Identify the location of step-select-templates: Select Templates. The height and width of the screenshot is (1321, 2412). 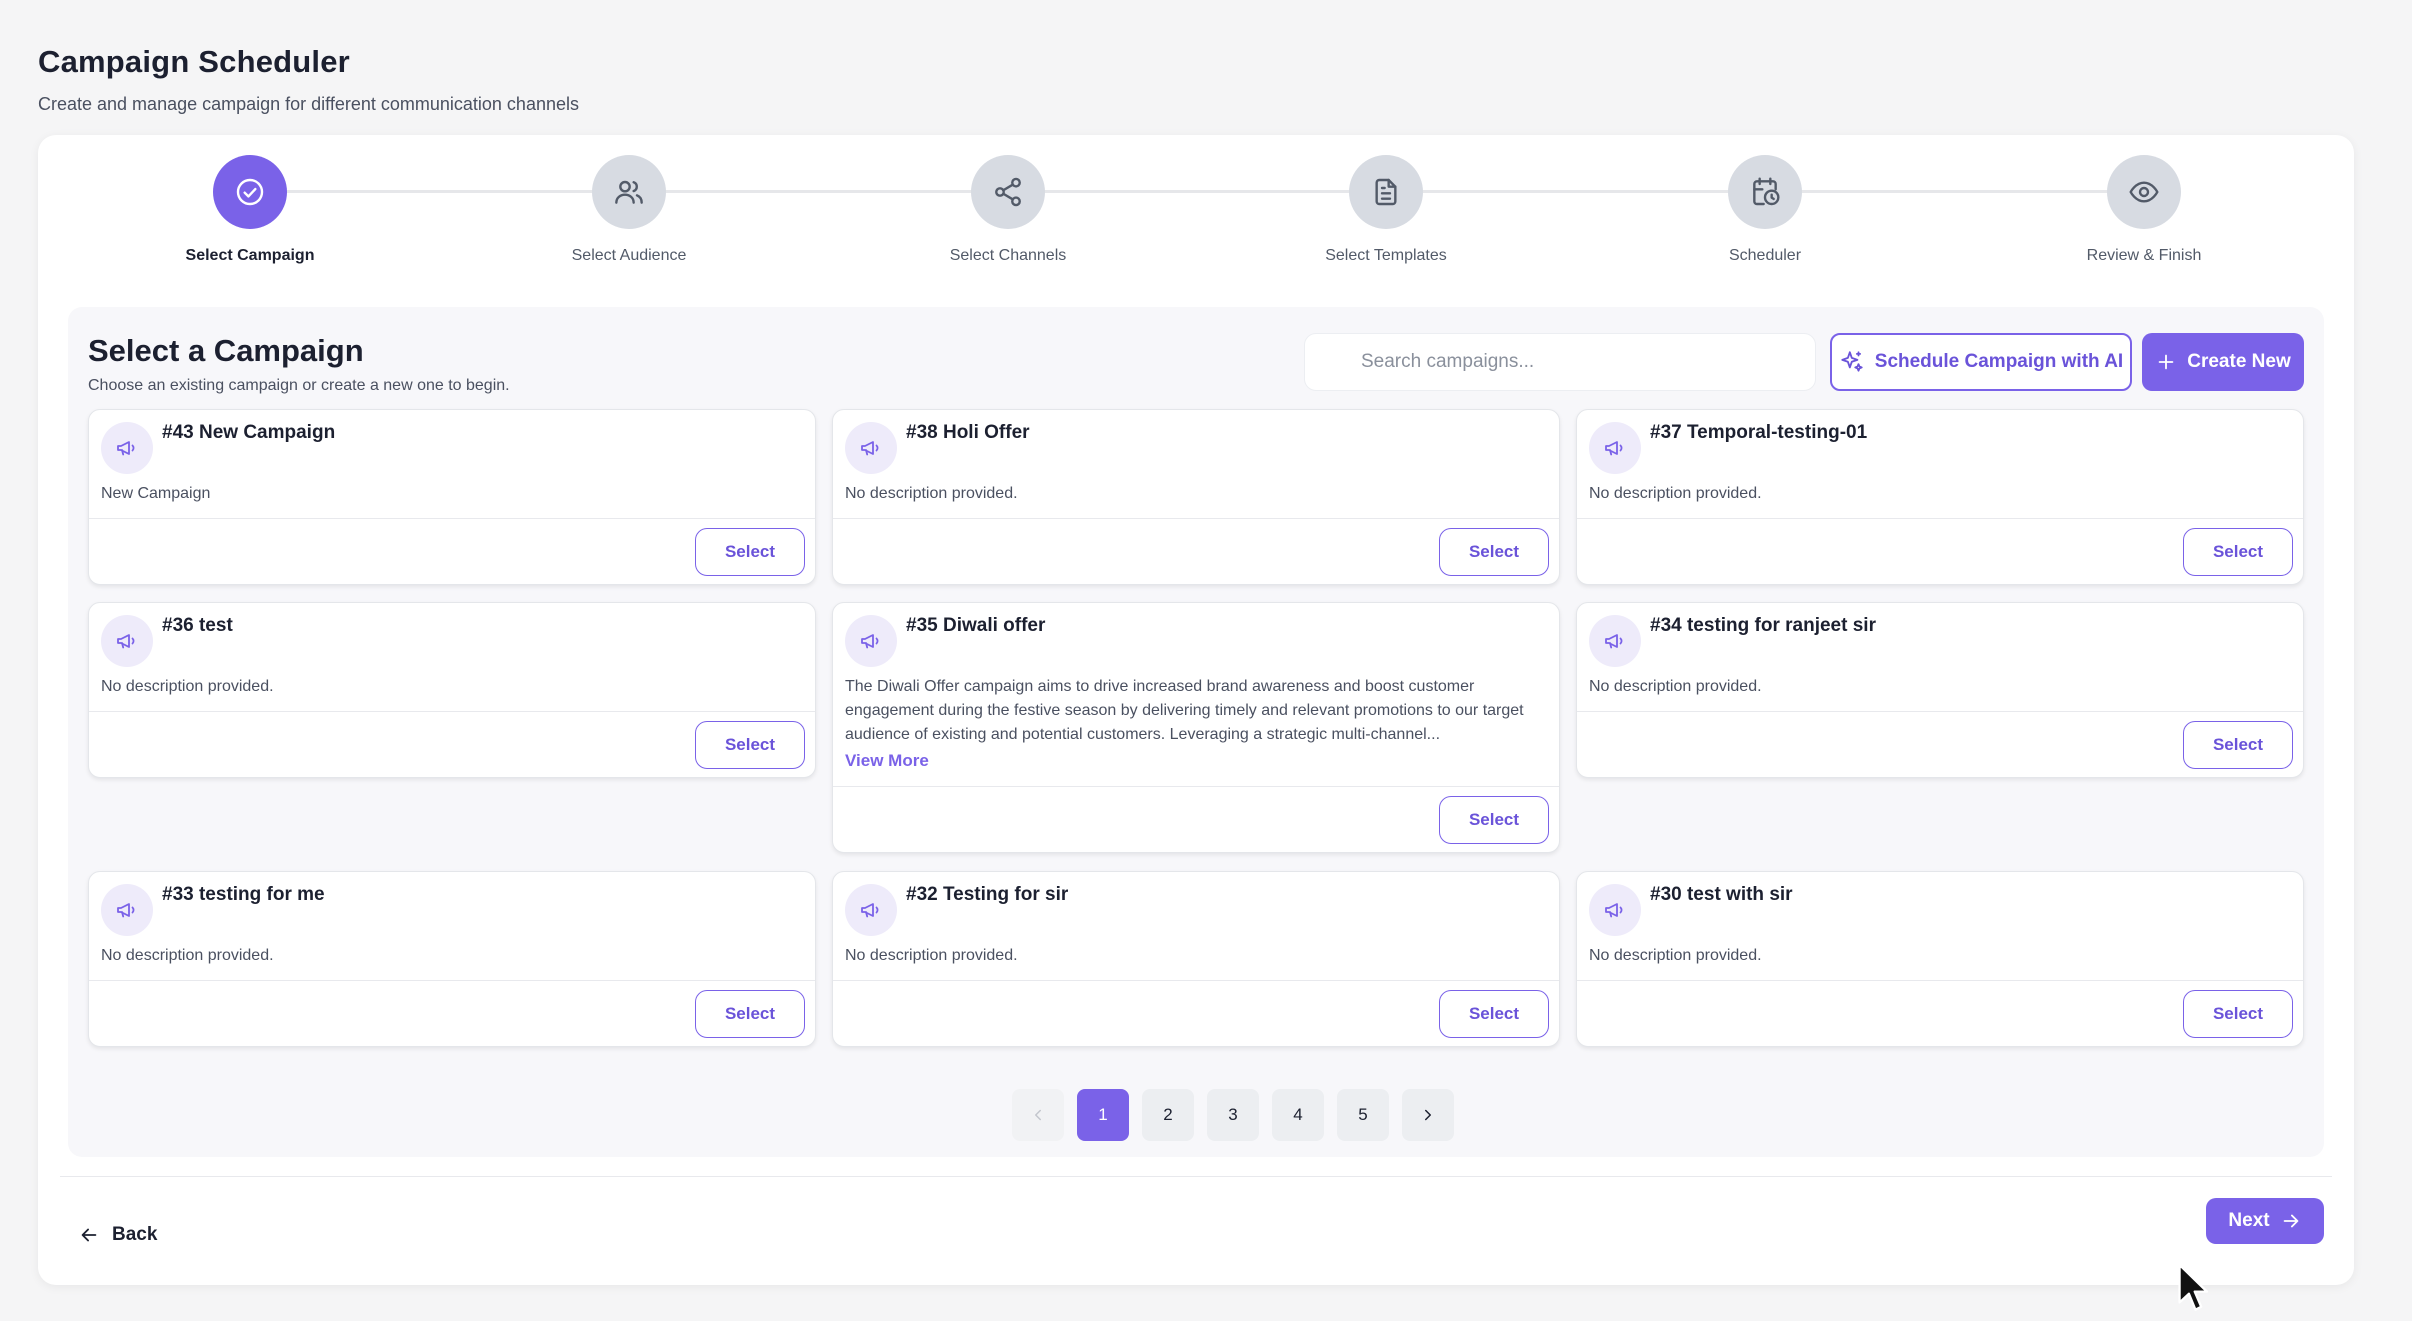
(1386, 210).